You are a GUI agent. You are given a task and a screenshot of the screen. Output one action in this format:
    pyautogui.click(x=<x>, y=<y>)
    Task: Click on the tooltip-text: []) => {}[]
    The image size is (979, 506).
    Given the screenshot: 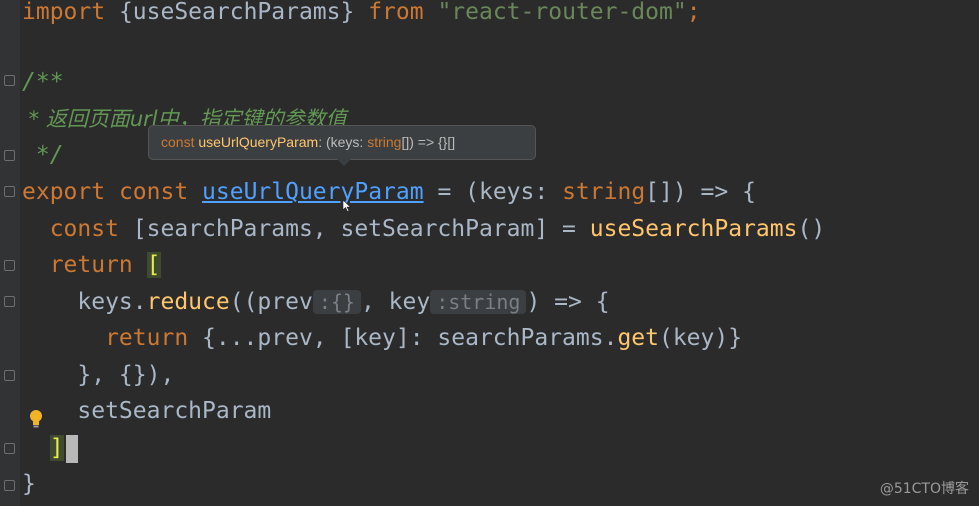 What is the action you would take?
    pyautogui.click(x=428, y=142)
    